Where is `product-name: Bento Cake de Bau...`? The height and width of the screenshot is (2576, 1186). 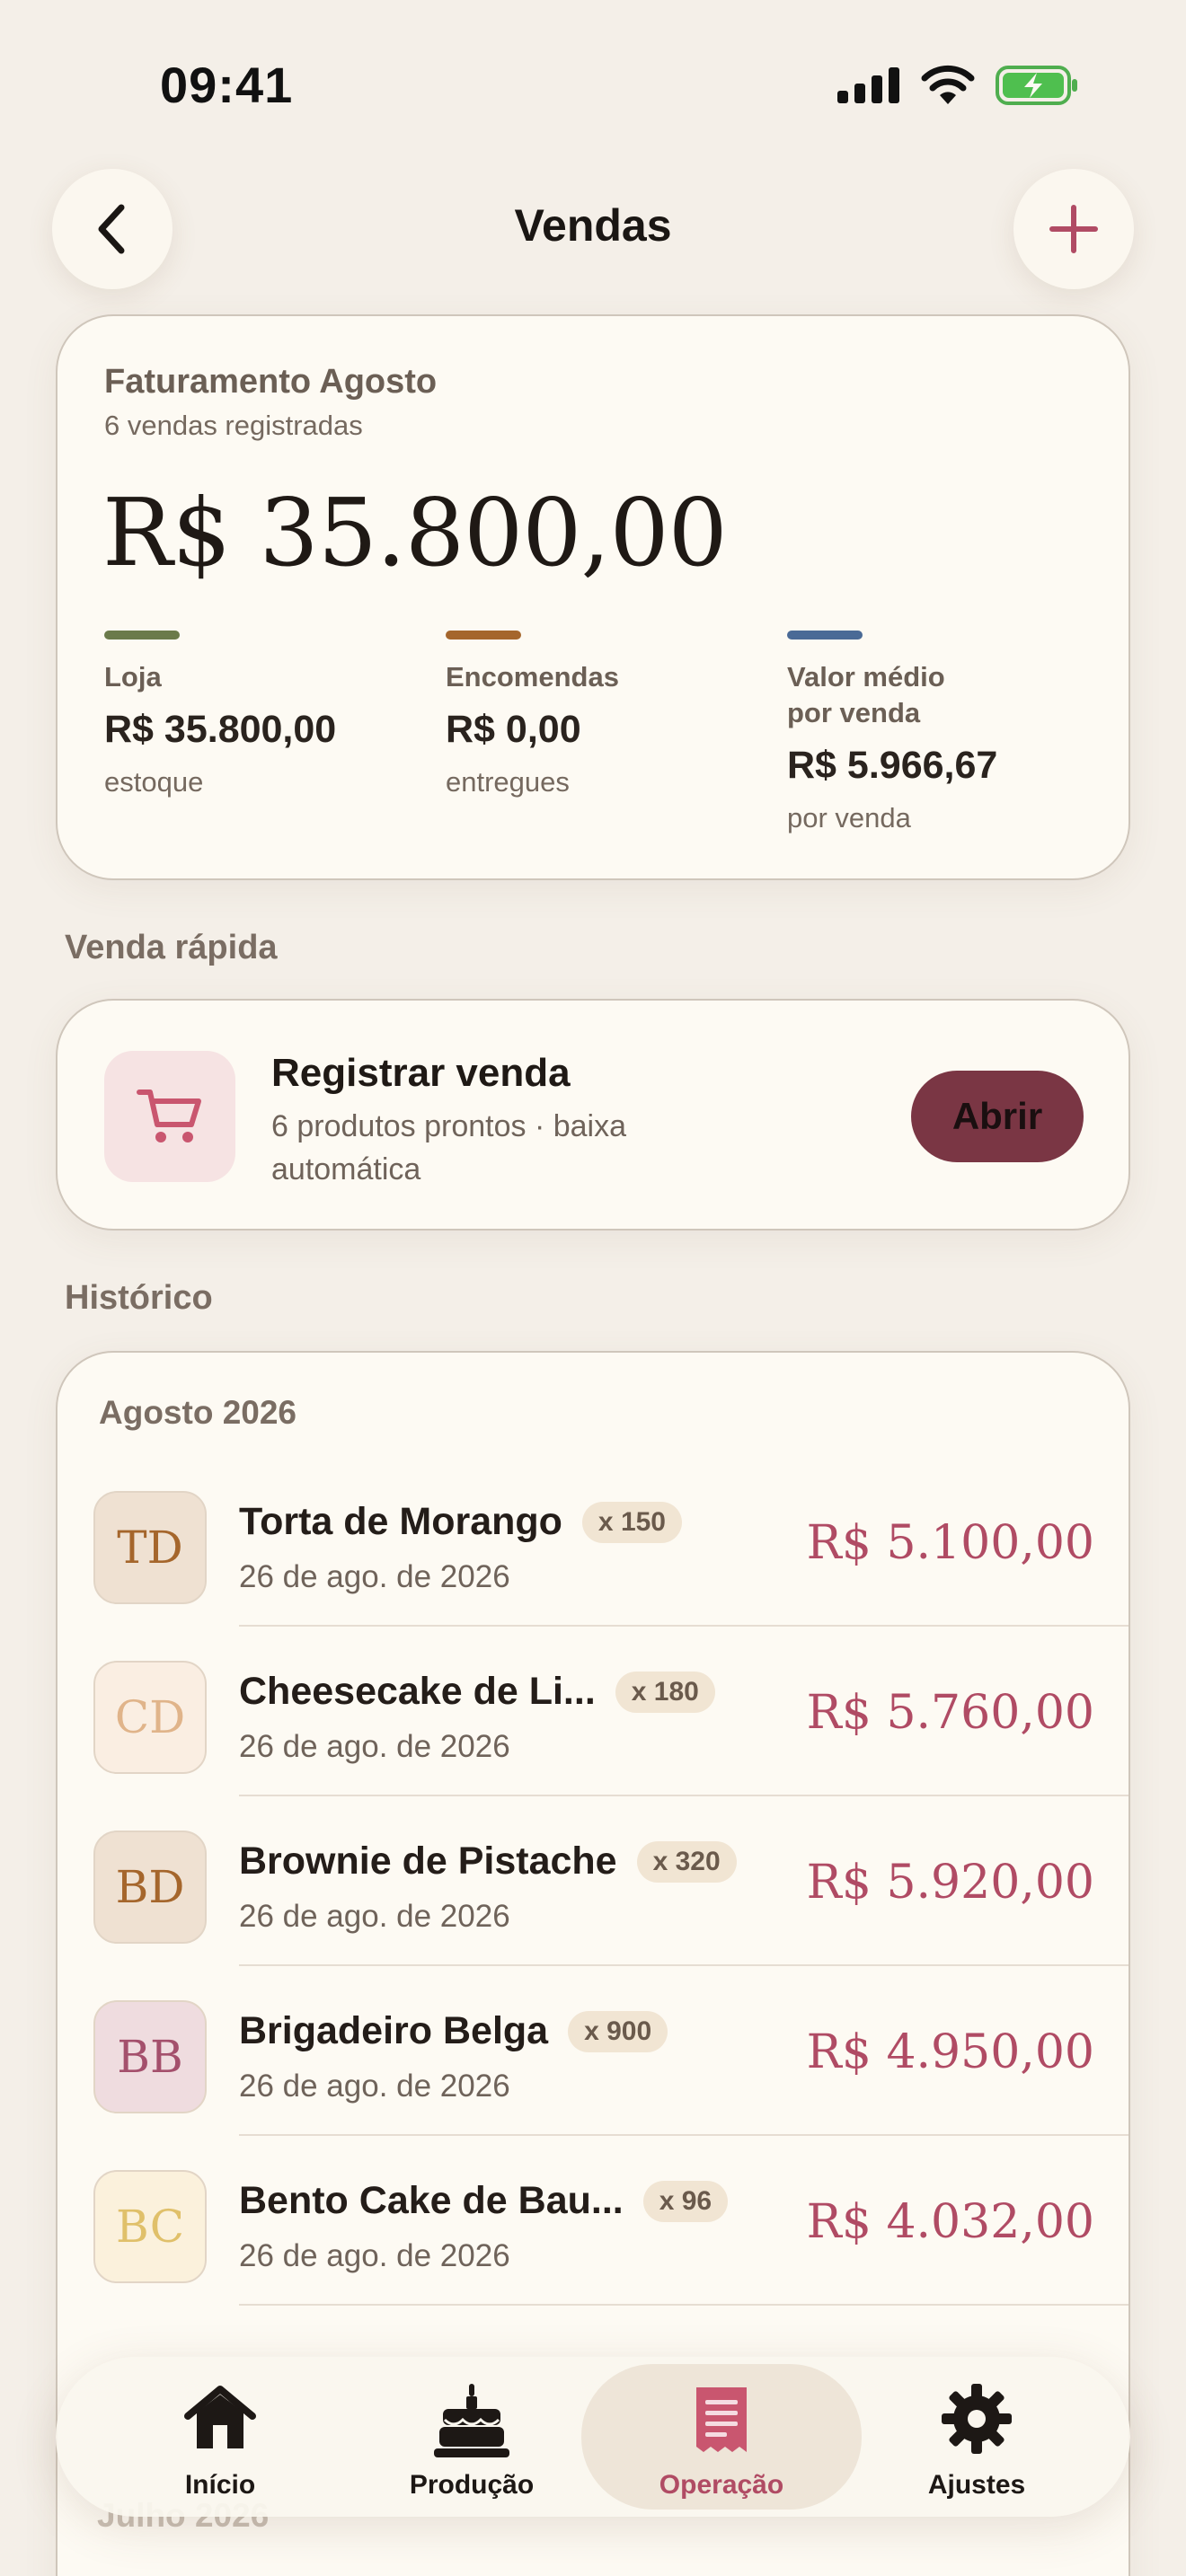 product-name: Bento Cake de Bau... is located at coordinates (431, 2200).